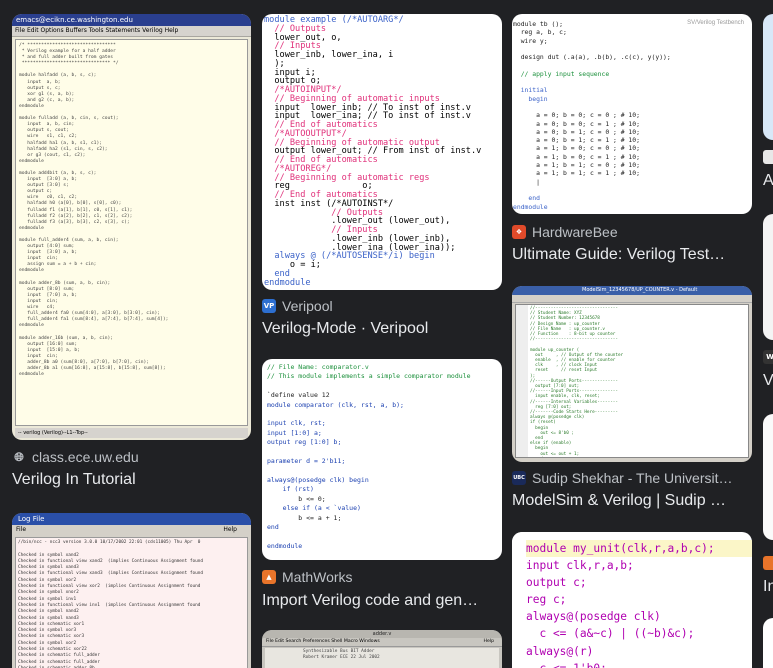  Describe the element at coordinates (530, 90) in the screenshot. I see `code-line: initial` at that location.